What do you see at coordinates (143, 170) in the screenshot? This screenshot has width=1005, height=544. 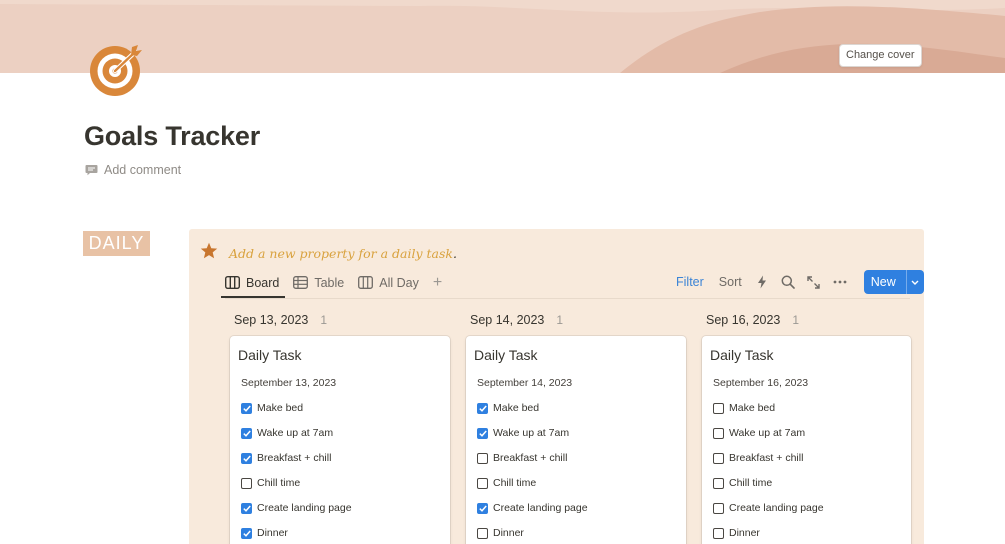 I see `add-comment-label: Add comment` at bounding box center [143, 170].